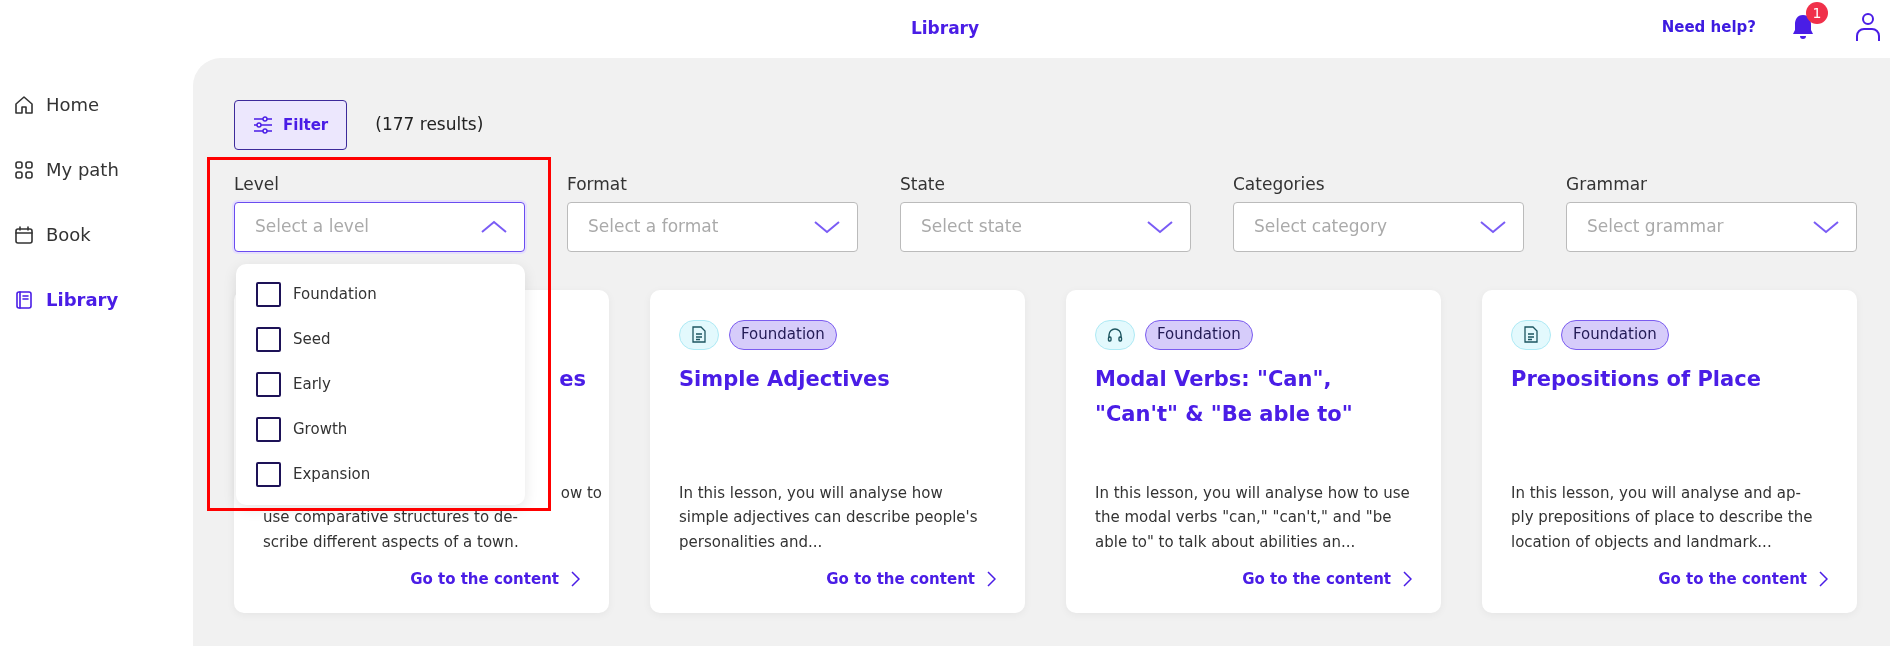  What do you see at coordinates (572, 379) in the screenshot?
I see `card-title: es` at bounding box center [572, 379].